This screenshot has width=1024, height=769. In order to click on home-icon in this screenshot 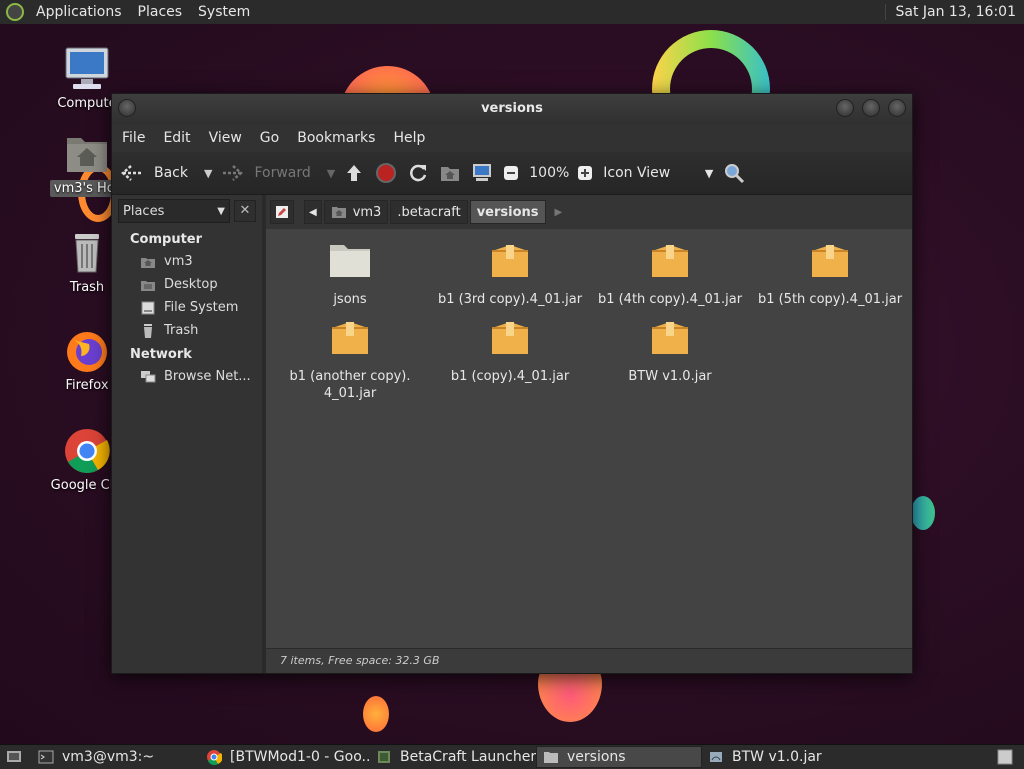, I will do `click(339, 212)`.